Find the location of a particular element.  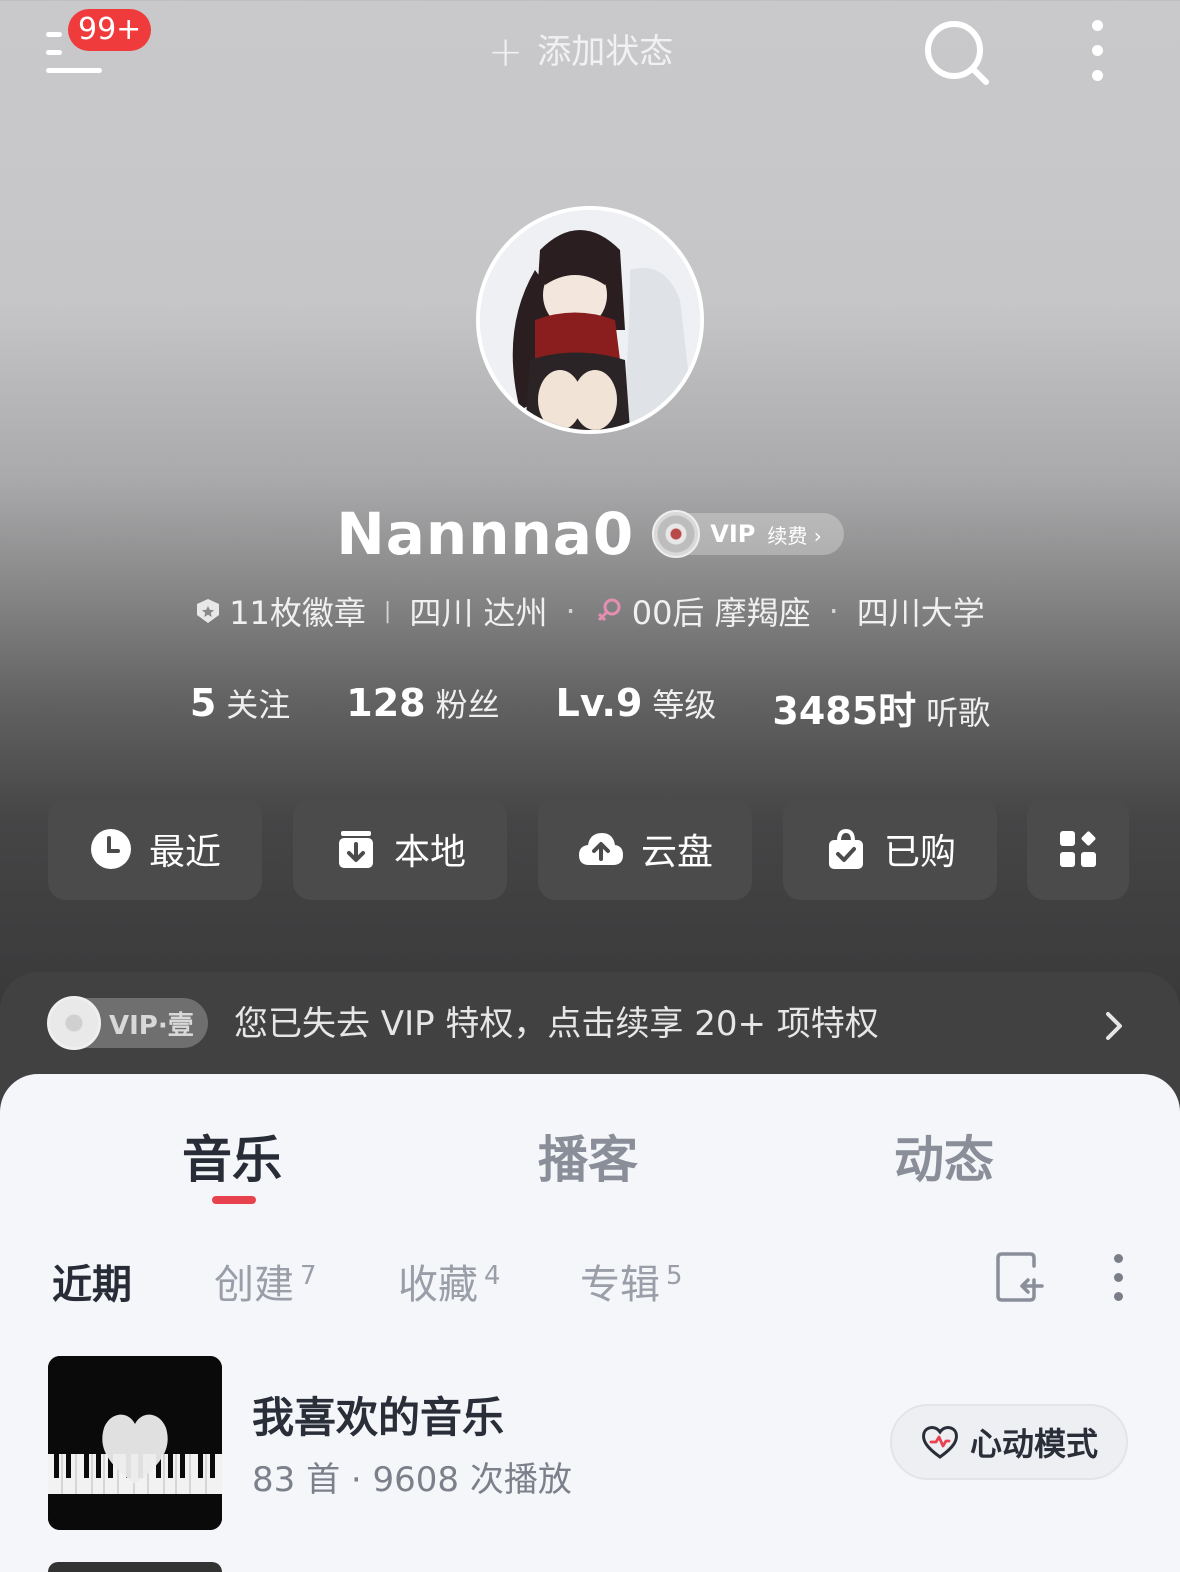

birth-info: 00后 摩羯座 is located at coordinates (721, 613).